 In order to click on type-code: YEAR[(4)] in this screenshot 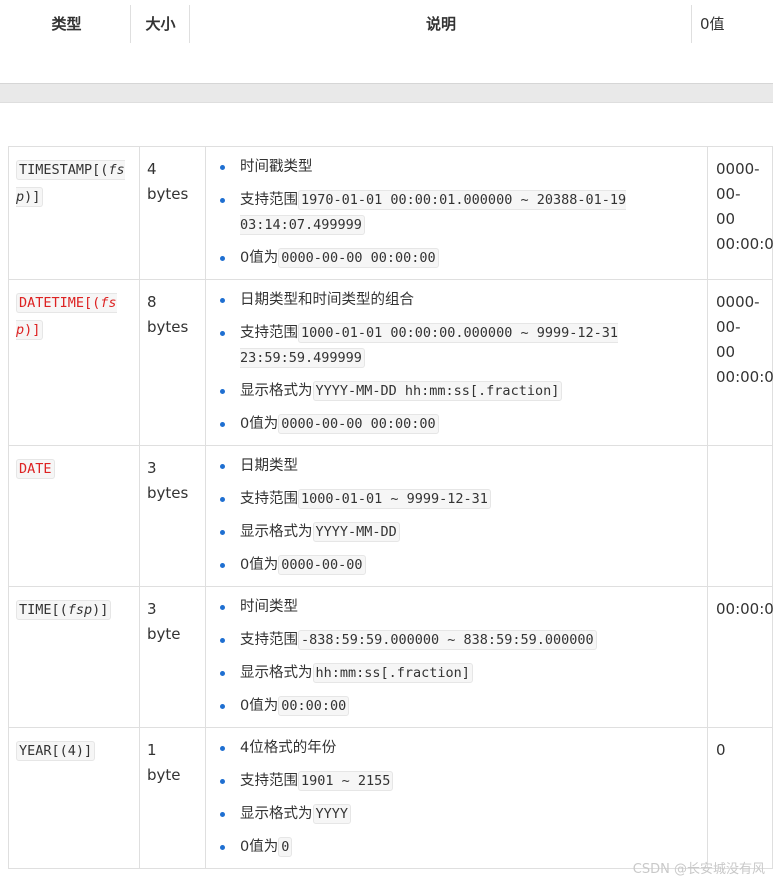, I will do `click(56, 751)`.